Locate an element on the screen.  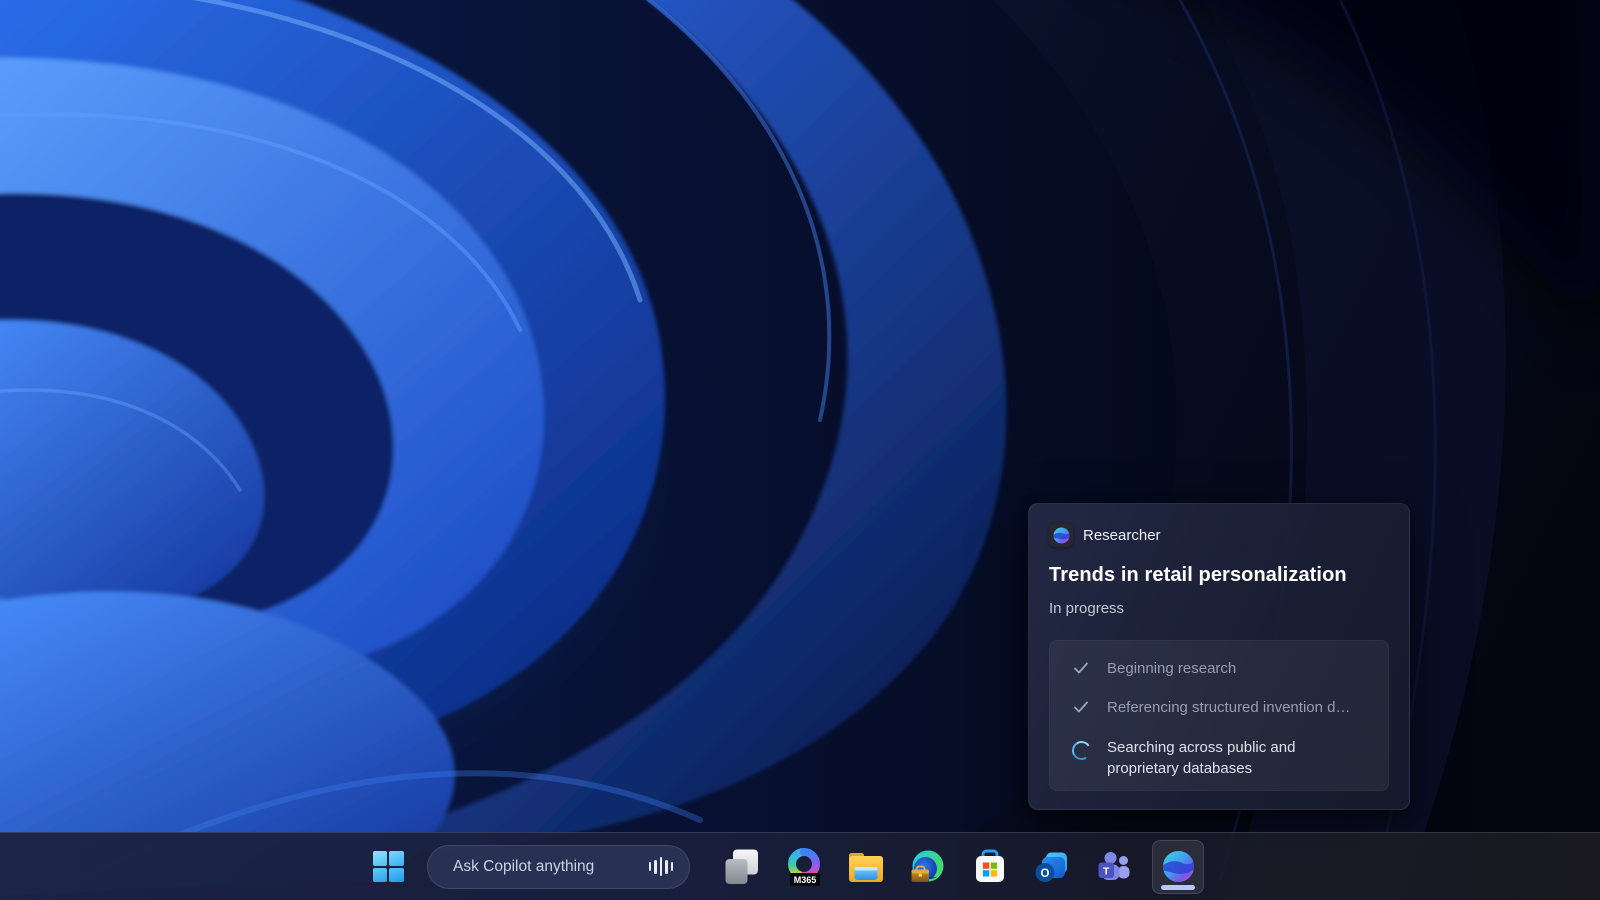
teams-t-letter: T is located at coordinates (1106, 871).